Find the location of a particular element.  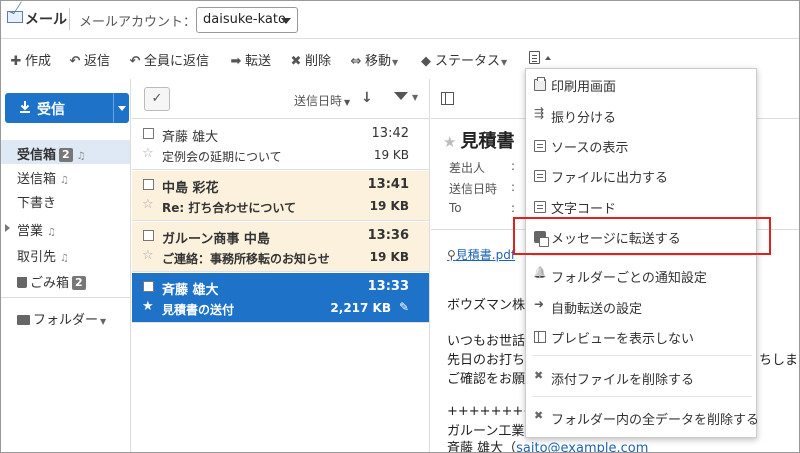

sent-label: 送信日時 is located at coordinates (473, 189).